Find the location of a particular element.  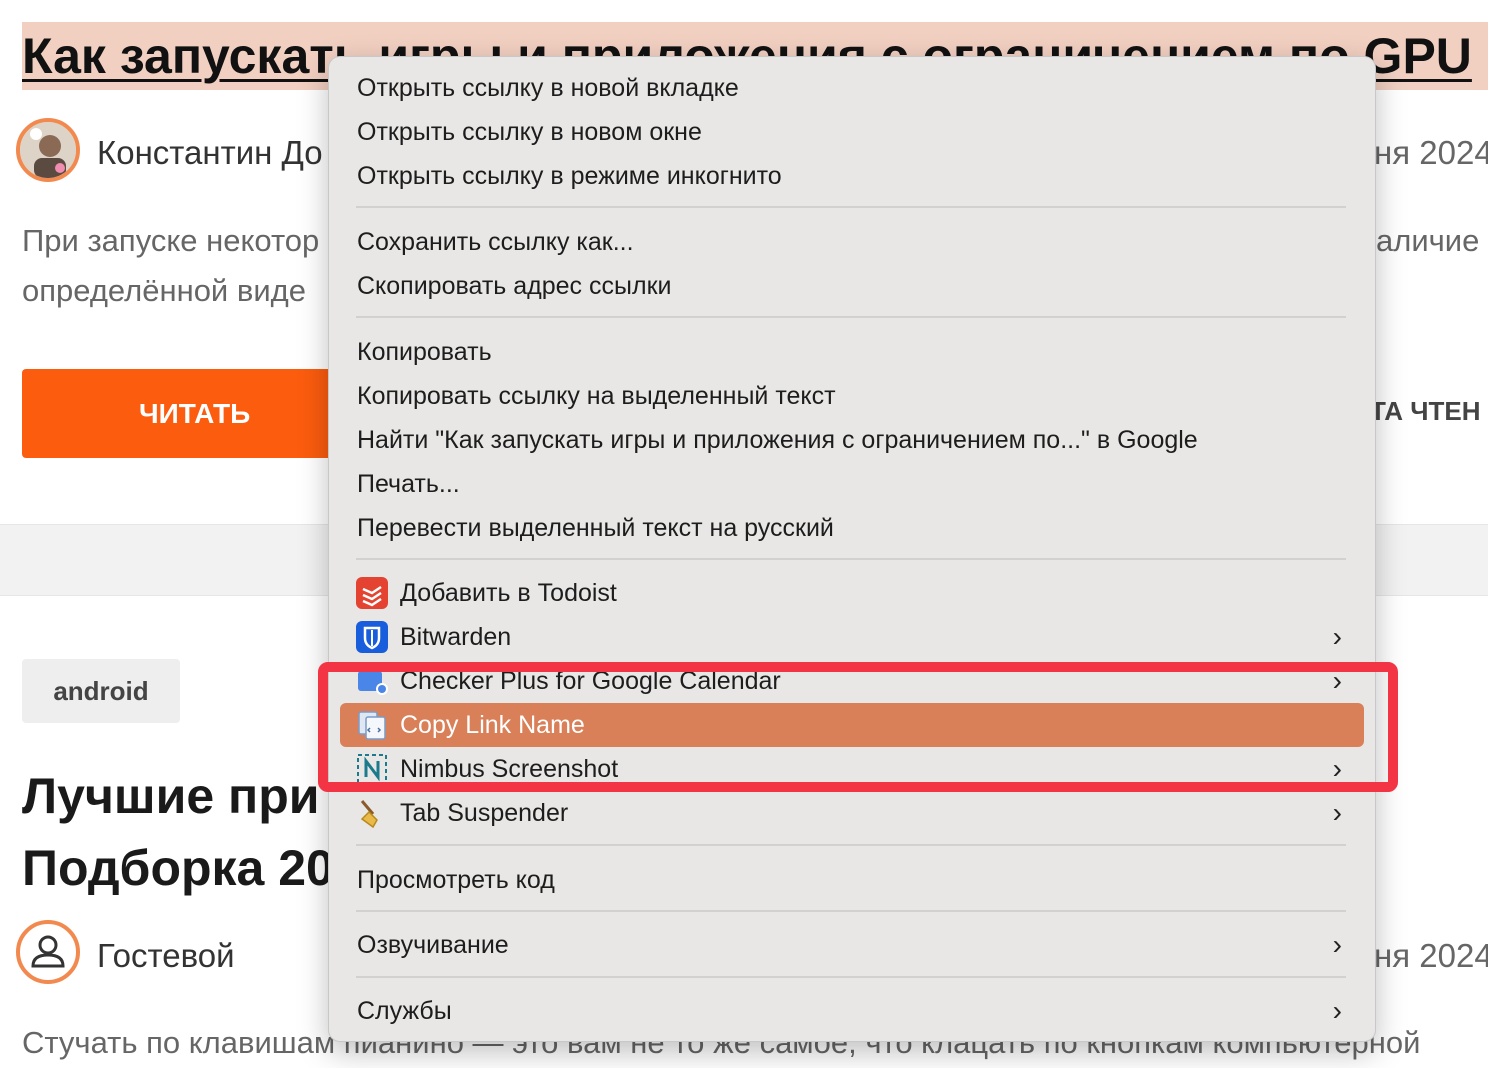

menu-speech: Озвучивание › is located at coordinates (852, 945).